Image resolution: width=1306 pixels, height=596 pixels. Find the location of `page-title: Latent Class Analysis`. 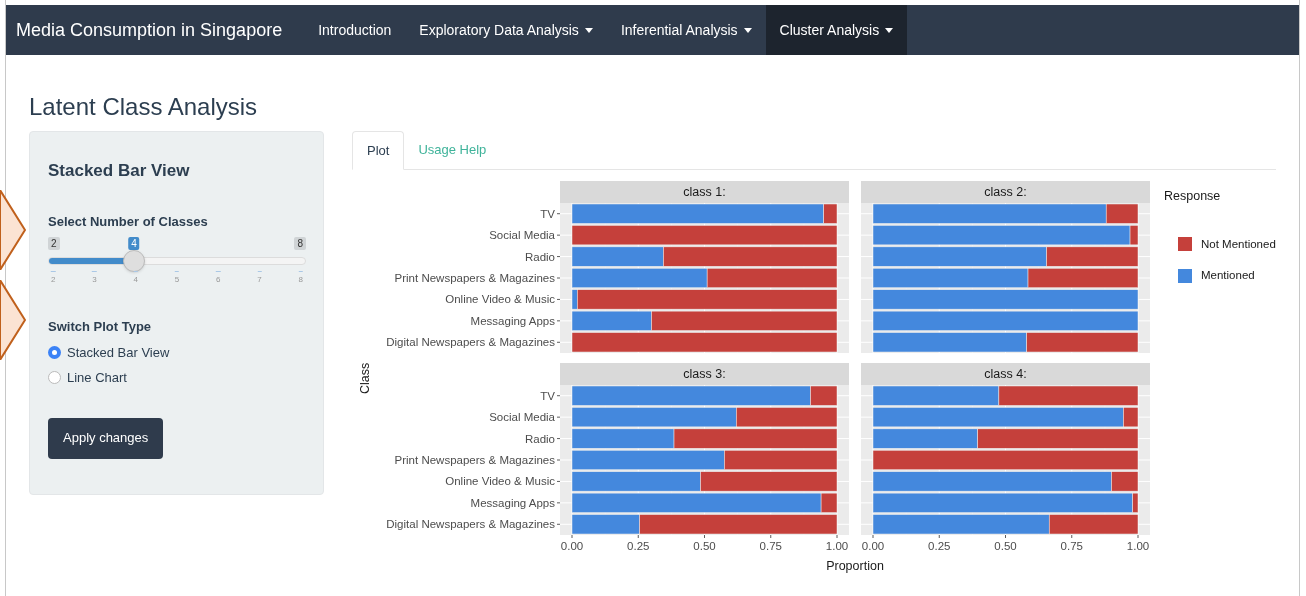

page-title: Latent Class Analysis is located at coordinates (144, 107).